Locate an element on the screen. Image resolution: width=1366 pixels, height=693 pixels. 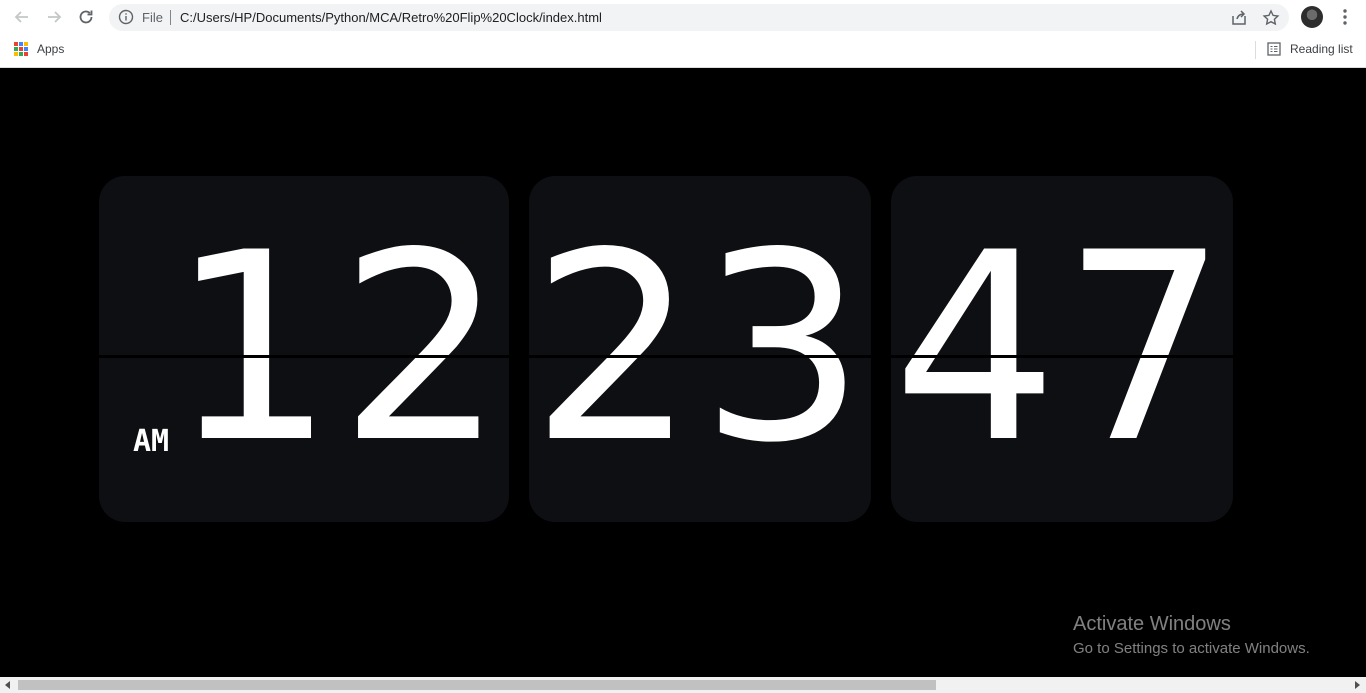
forward-arrow-icon is located at coordinates (55, 17).